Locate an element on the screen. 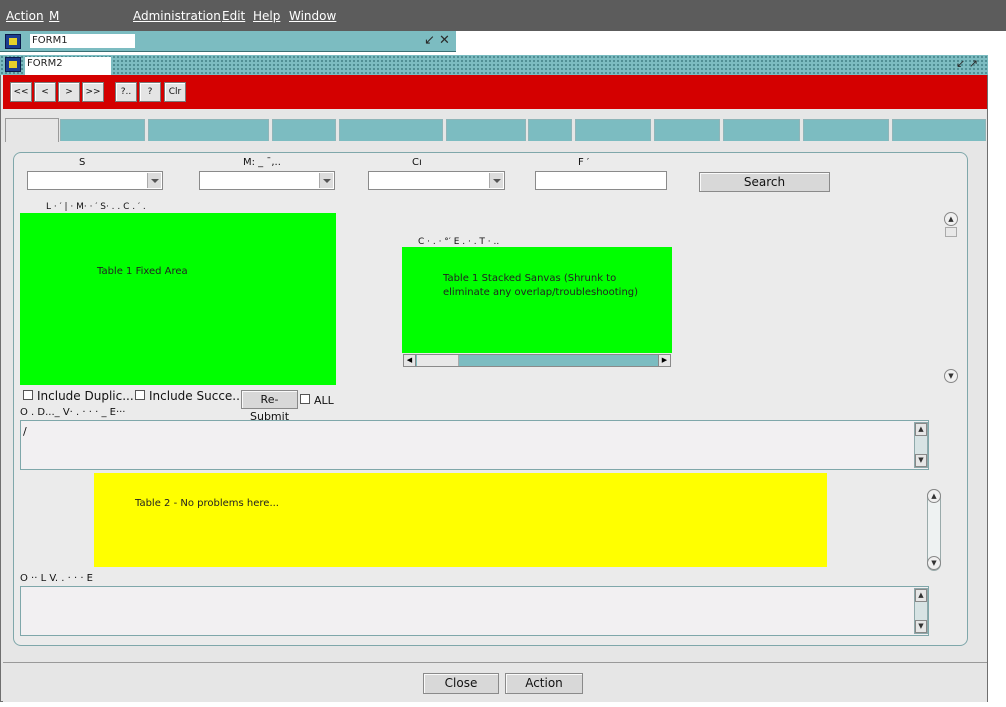 This screenshot has width=1006, height=707. form1-title: FORM1 is located at coordinates (82, 41).